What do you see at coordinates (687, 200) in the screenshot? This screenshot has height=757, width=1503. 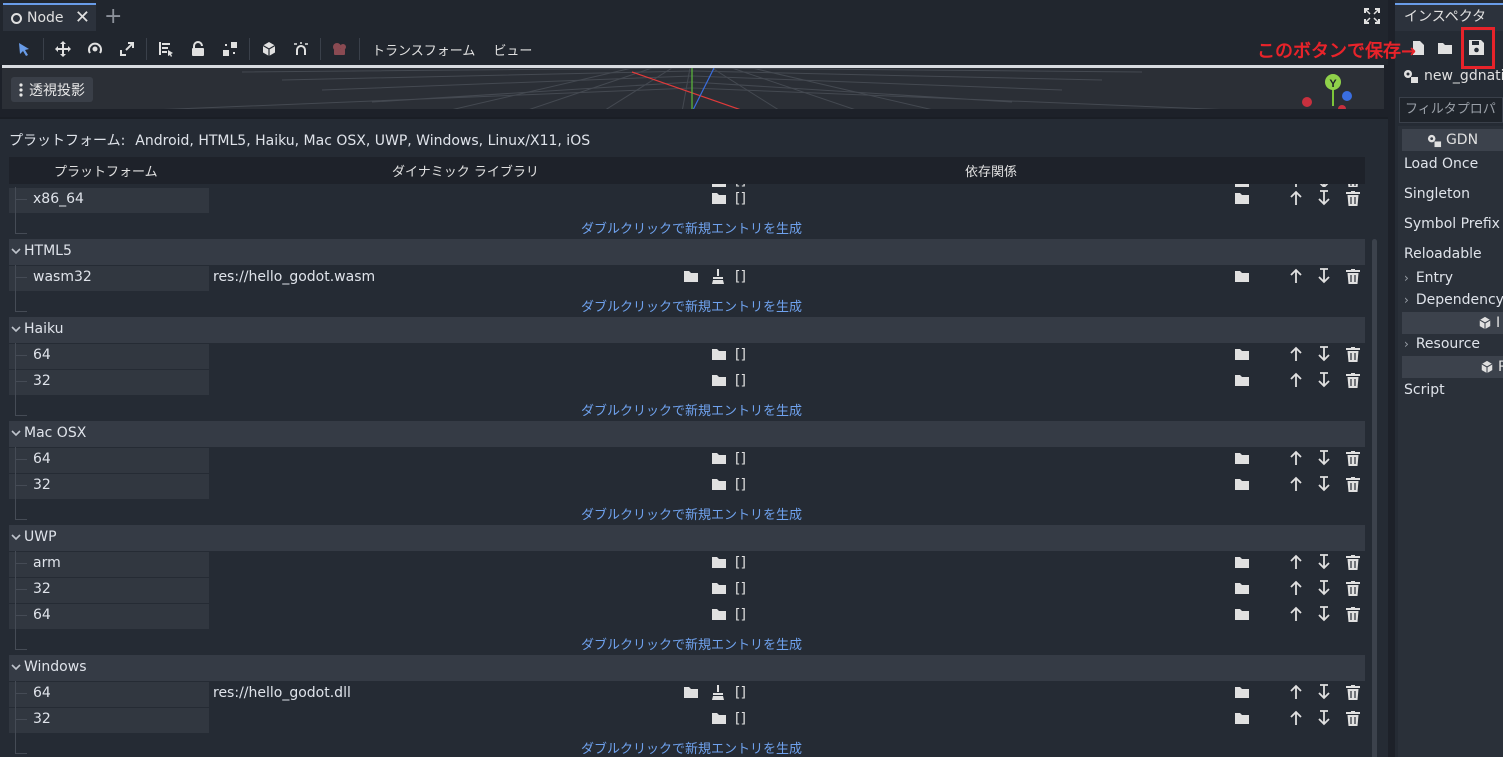 I see `architecture-row: x86_64 []` at bounding box center [687, 200].